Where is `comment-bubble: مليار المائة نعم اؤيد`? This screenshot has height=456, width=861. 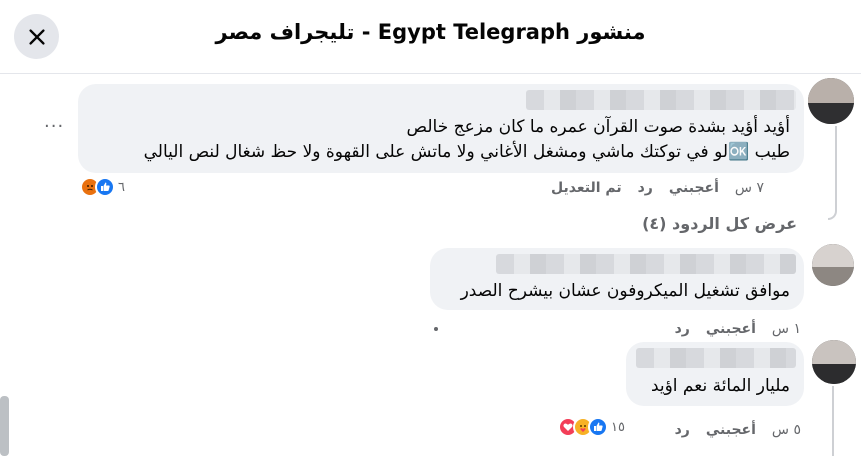
comment-bubble: مليار المائة نعم اؤيد is located at coordinates (715, 374).